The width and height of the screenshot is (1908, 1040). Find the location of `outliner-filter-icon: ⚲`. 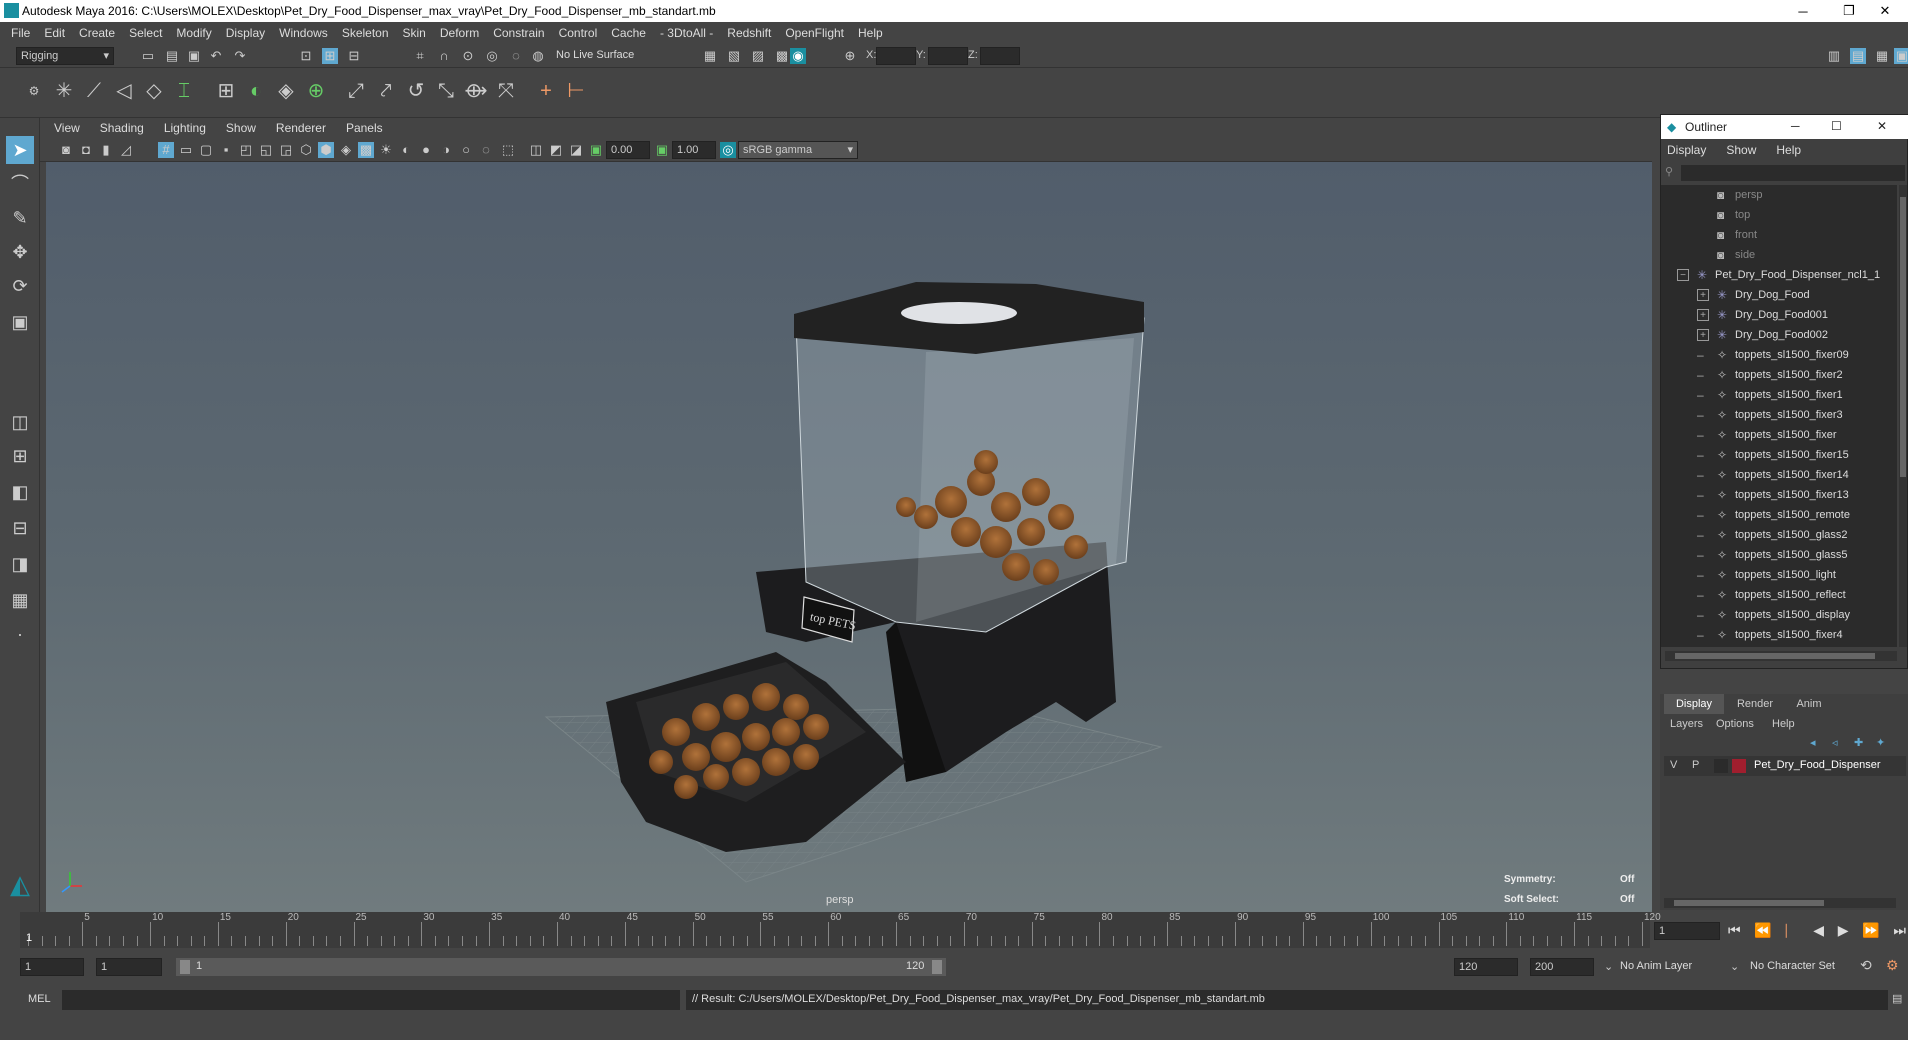

outliner-filter-icon: ⚲ is located at coordinates (1669, 171).